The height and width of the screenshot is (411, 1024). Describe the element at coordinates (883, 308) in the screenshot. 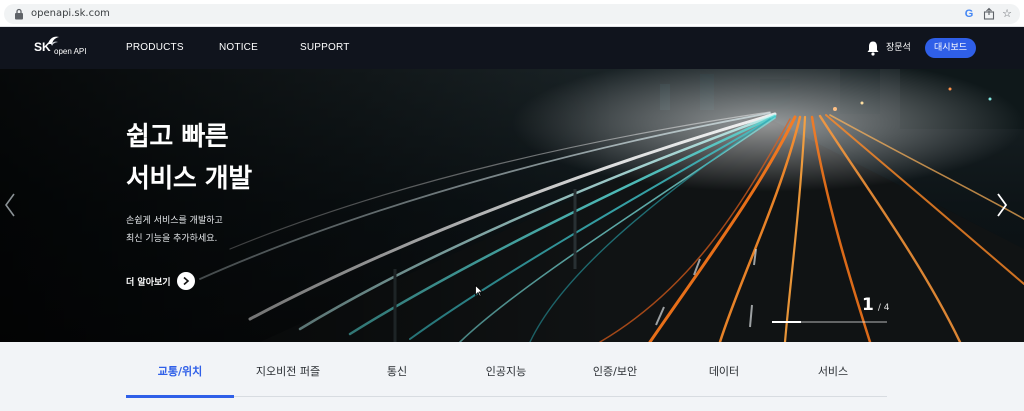

I see `slide-total: / 4` at that location.